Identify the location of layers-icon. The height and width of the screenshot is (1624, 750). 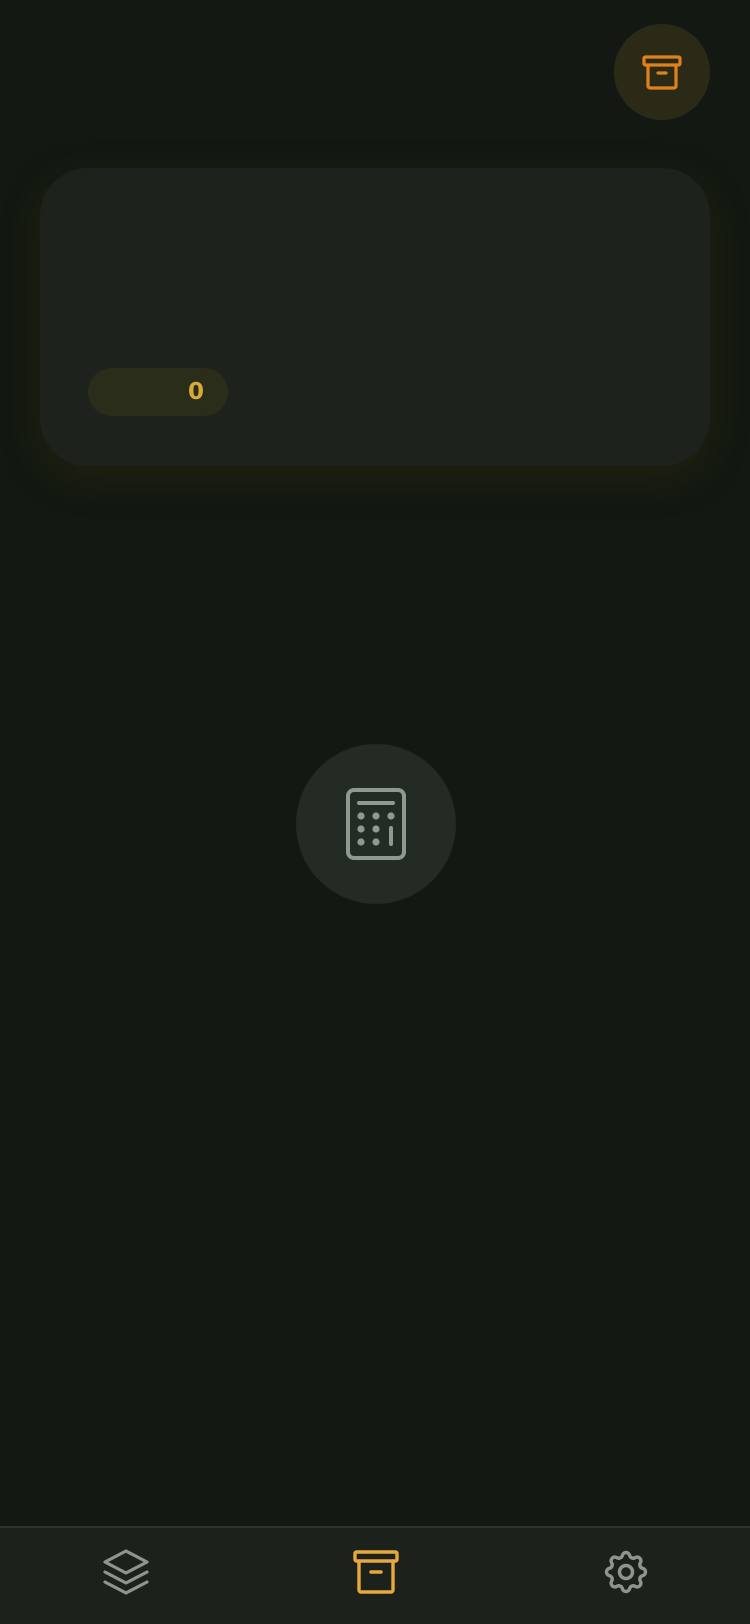
(126, 1572).